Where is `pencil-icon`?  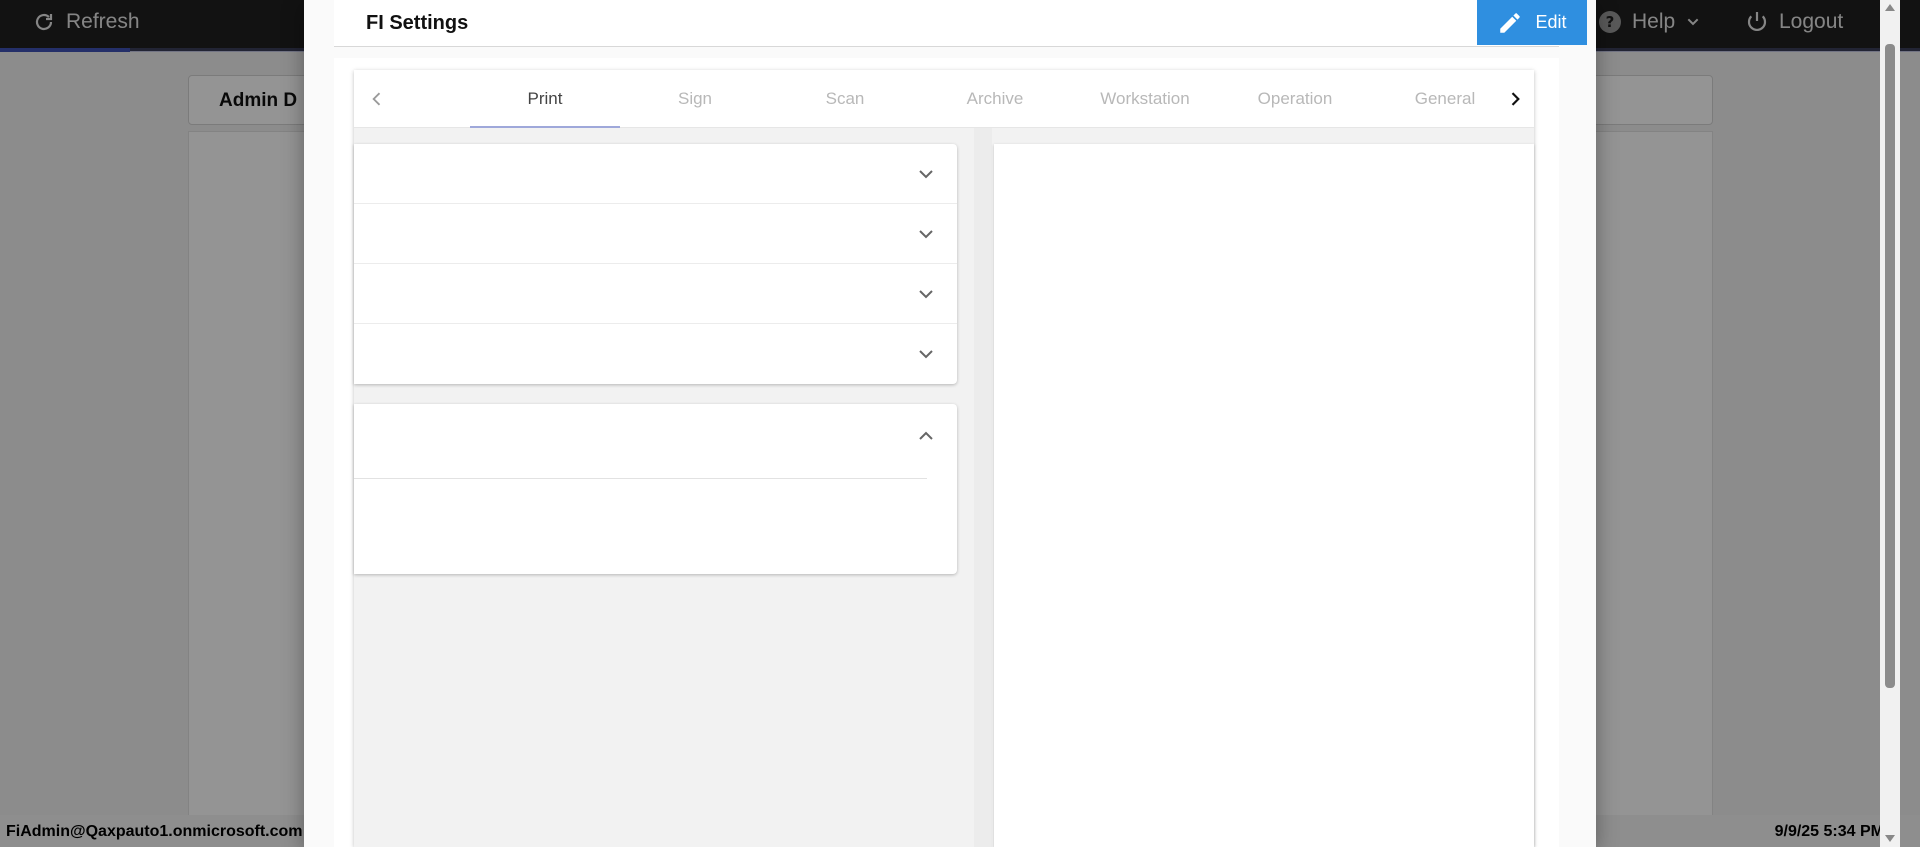 pencil-icon is located at coordinates (1510, 22).